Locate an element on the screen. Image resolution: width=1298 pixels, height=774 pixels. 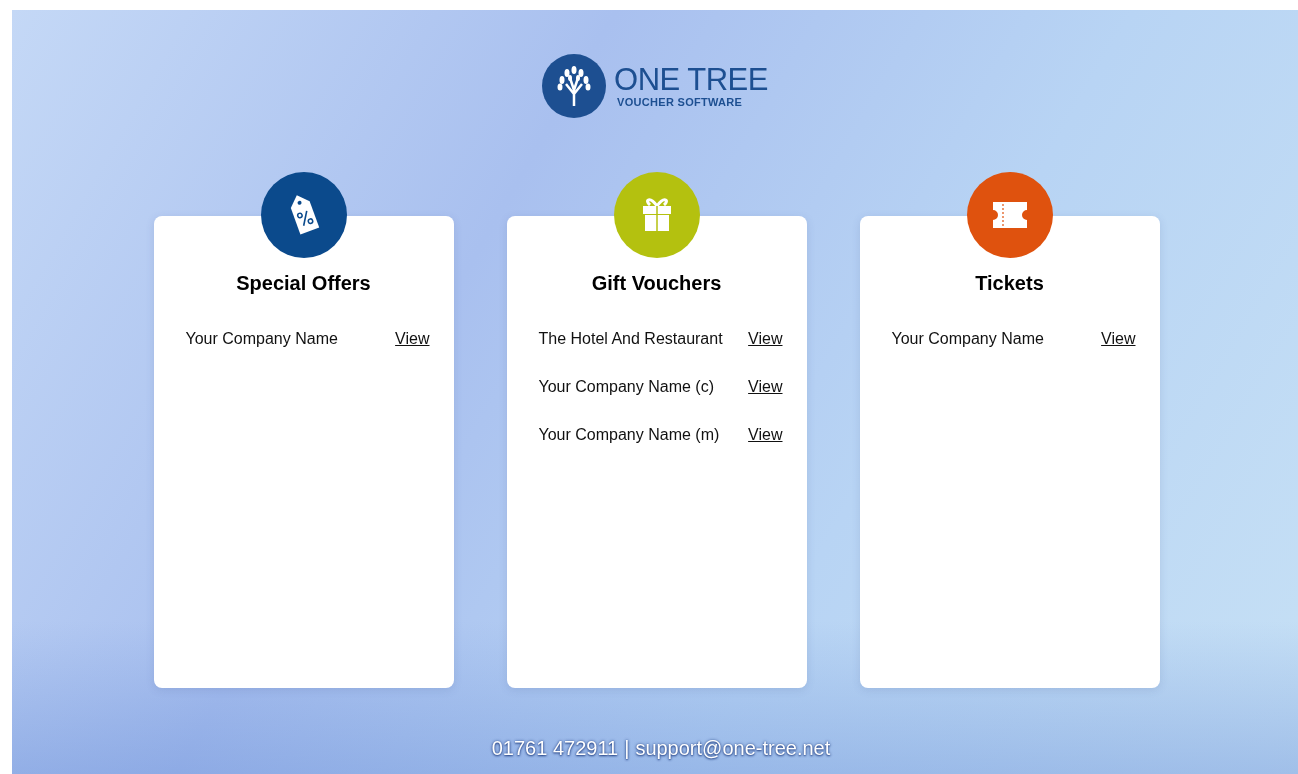
card-title: Tickets is located at coordinates (1009, 283).